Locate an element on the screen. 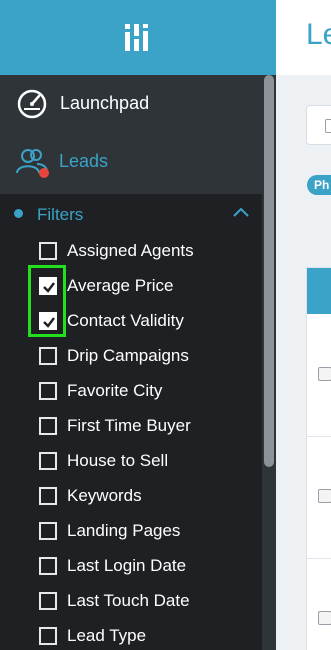  filter-label: Last Touch Date is located at coordinates (128, 600).